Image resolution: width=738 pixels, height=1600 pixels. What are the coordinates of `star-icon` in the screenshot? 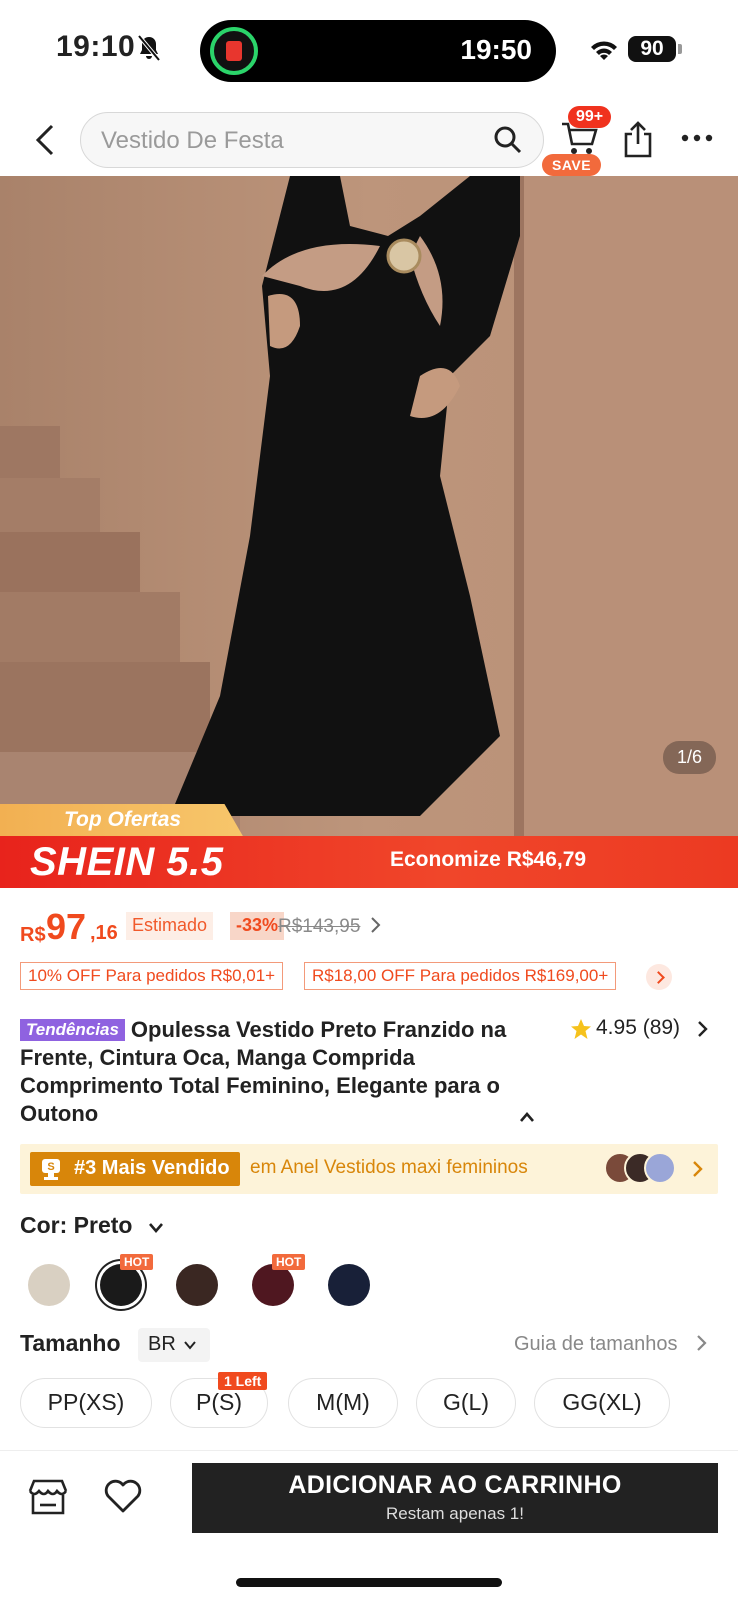 It's located at (581, 1029).